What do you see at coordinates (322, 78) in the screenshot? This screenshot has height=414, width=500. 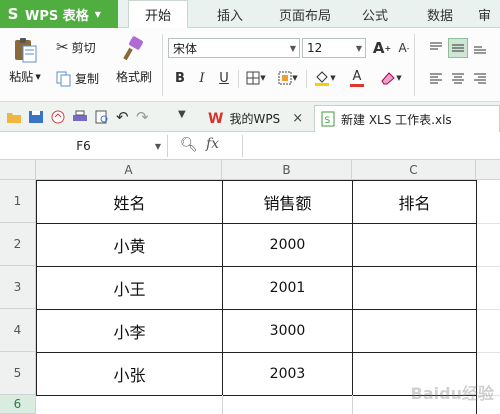 I see `paint-bucket-icon` at bounding box center [322, 78].